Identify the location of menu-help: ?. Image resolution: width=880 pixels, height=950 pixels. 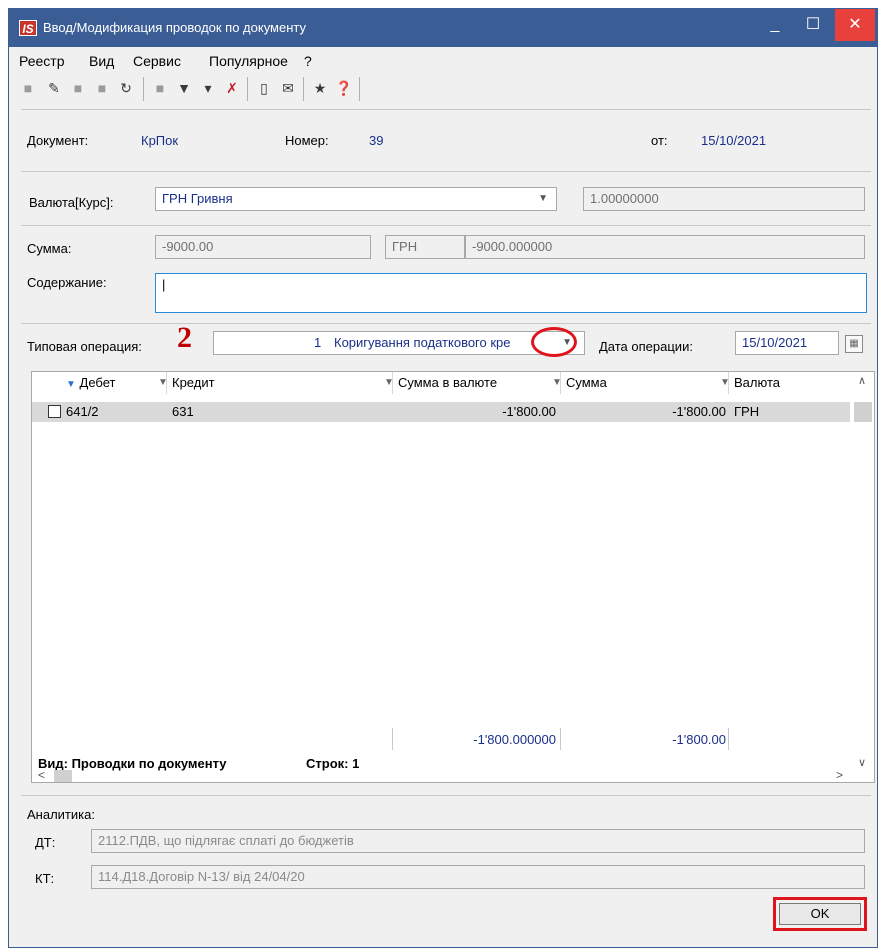
(308, 61).